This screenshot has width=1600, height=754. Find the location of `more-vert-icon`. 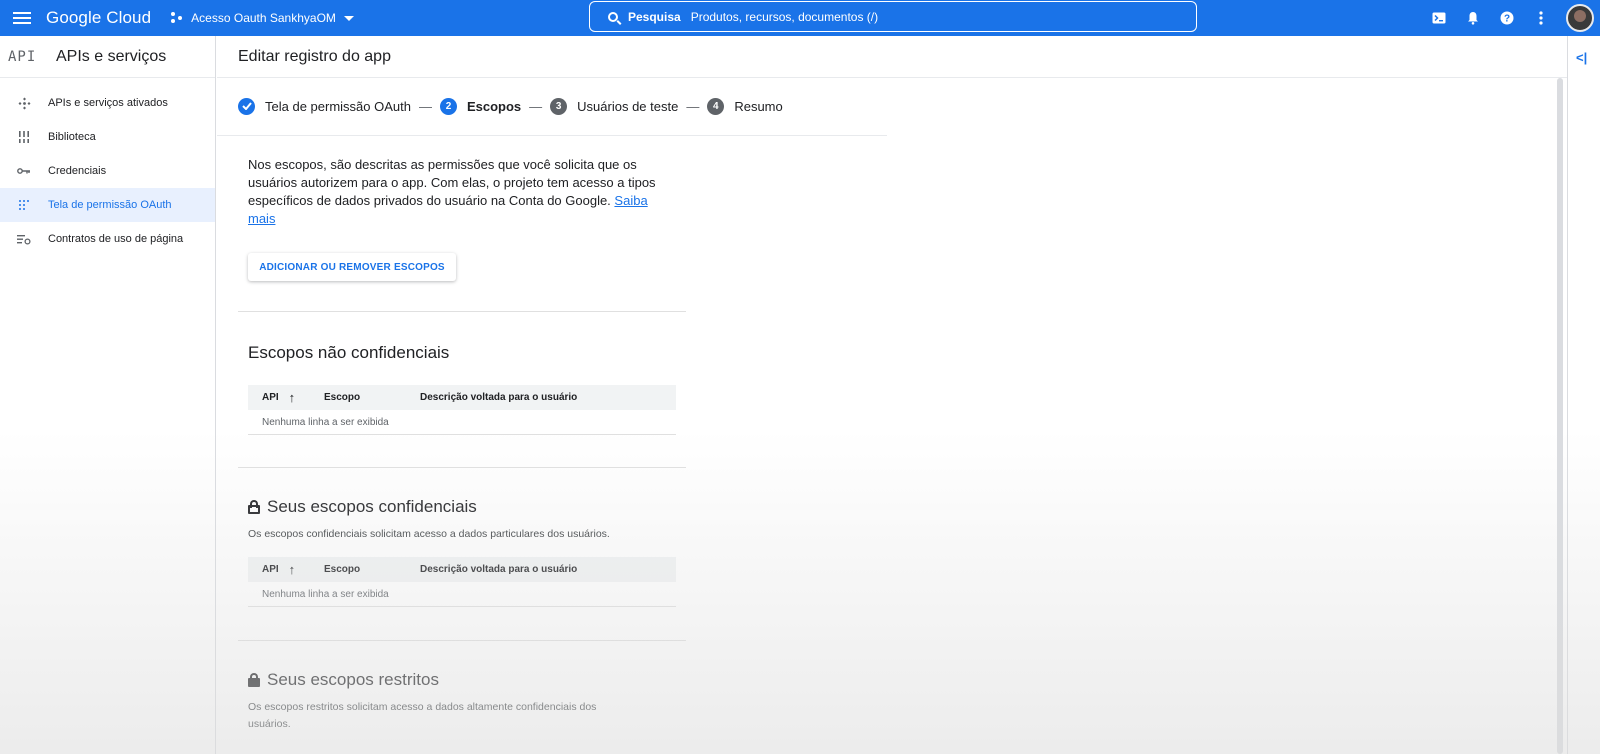

more-vert-icon is located at coordinates (1541, 18).